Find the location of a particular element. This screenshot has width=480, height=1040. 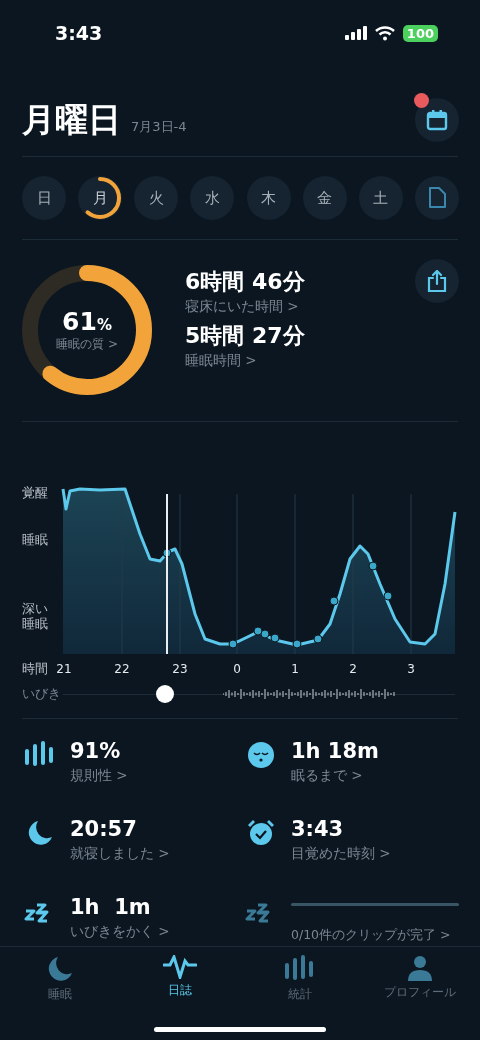

tab-item: プロフィール is located at coordinates (420, 979).